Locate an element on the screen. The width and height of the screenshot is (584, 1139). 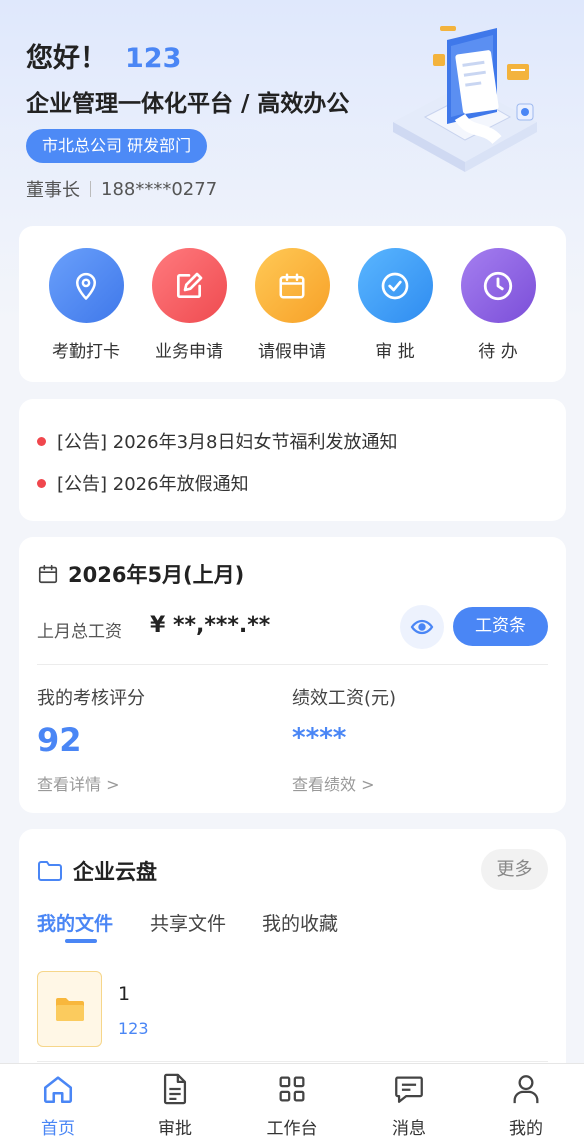
quick-action-label: 业务申请 is located at coordinates (189, 352).